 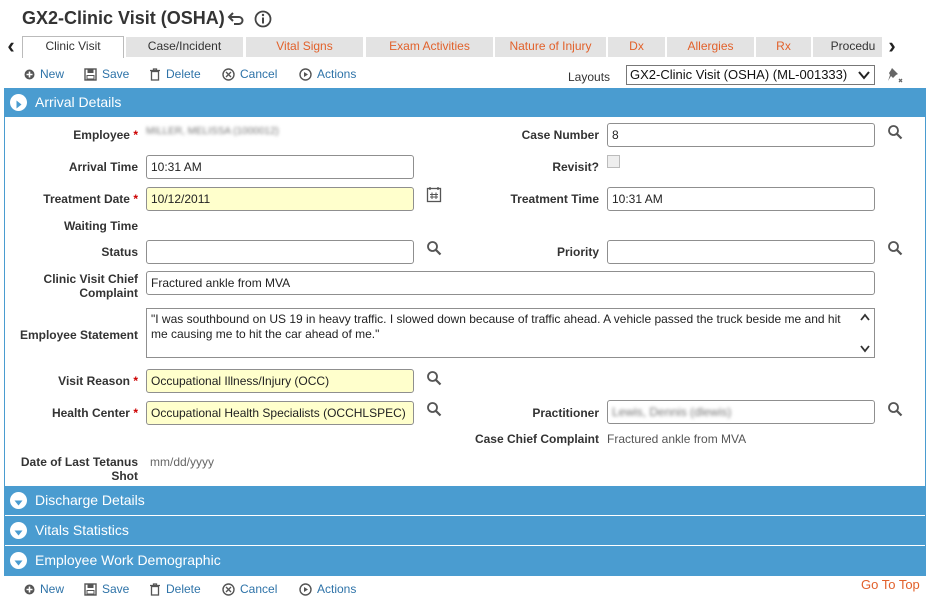 What do you see at coordinates (589, 77) in the screenshot?
I see `layouts-label: Layouts` at bounding box center [589, 77].